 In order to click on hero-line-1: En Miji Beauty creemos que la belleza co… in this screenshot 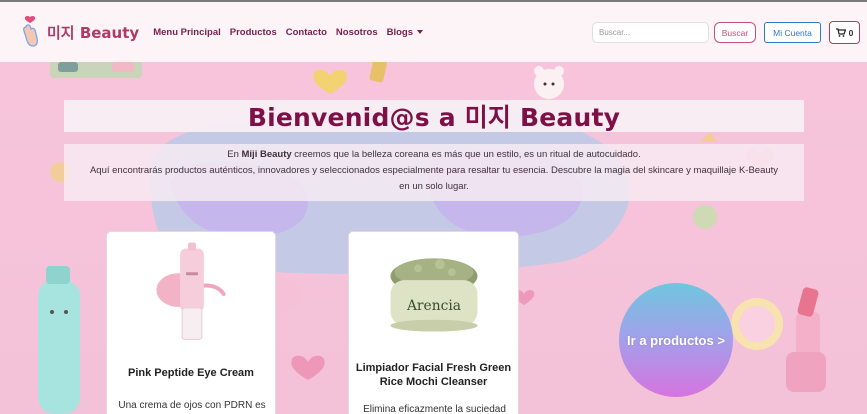, I will do `click(434, 155)`.